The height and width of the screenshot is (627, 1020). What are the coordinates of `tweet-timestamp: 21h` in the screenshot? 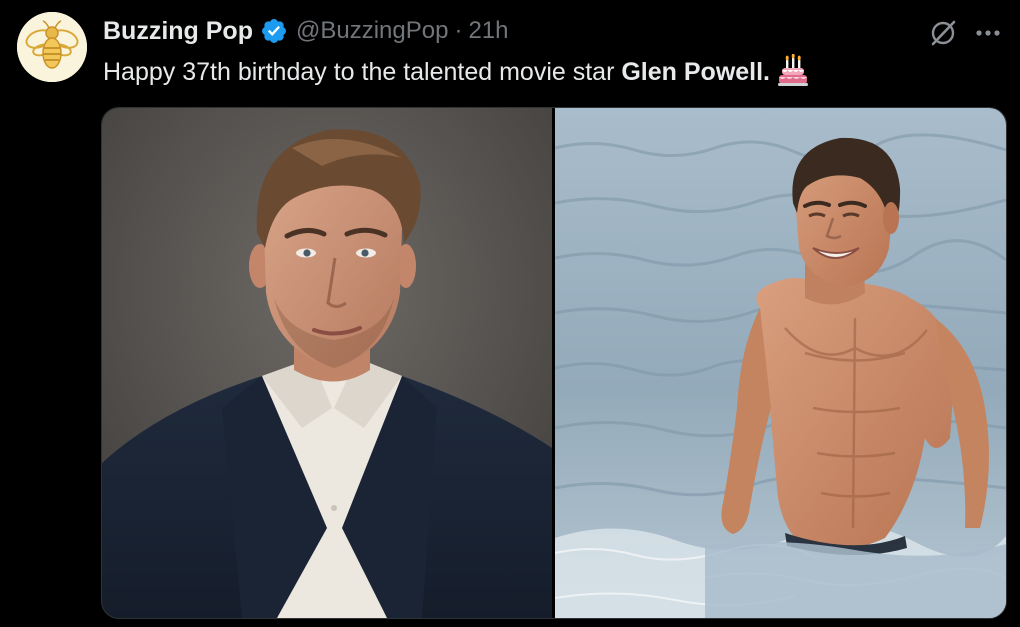 It's located at (488, 31).